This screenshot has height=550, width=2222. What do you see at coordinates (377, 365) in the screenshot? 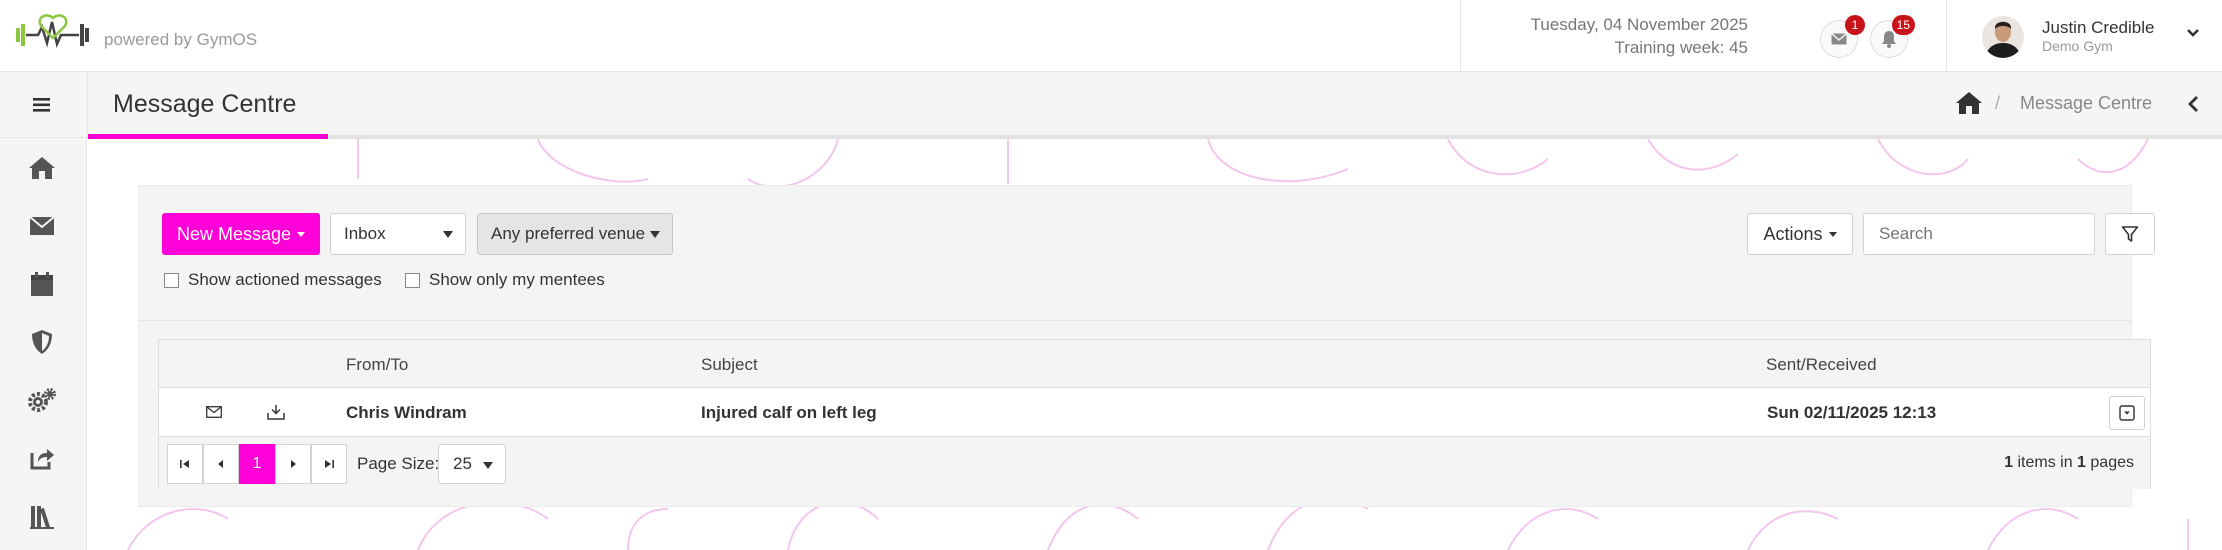
I see `column-header-from-to: From/To` at bounding box center [377, 365].